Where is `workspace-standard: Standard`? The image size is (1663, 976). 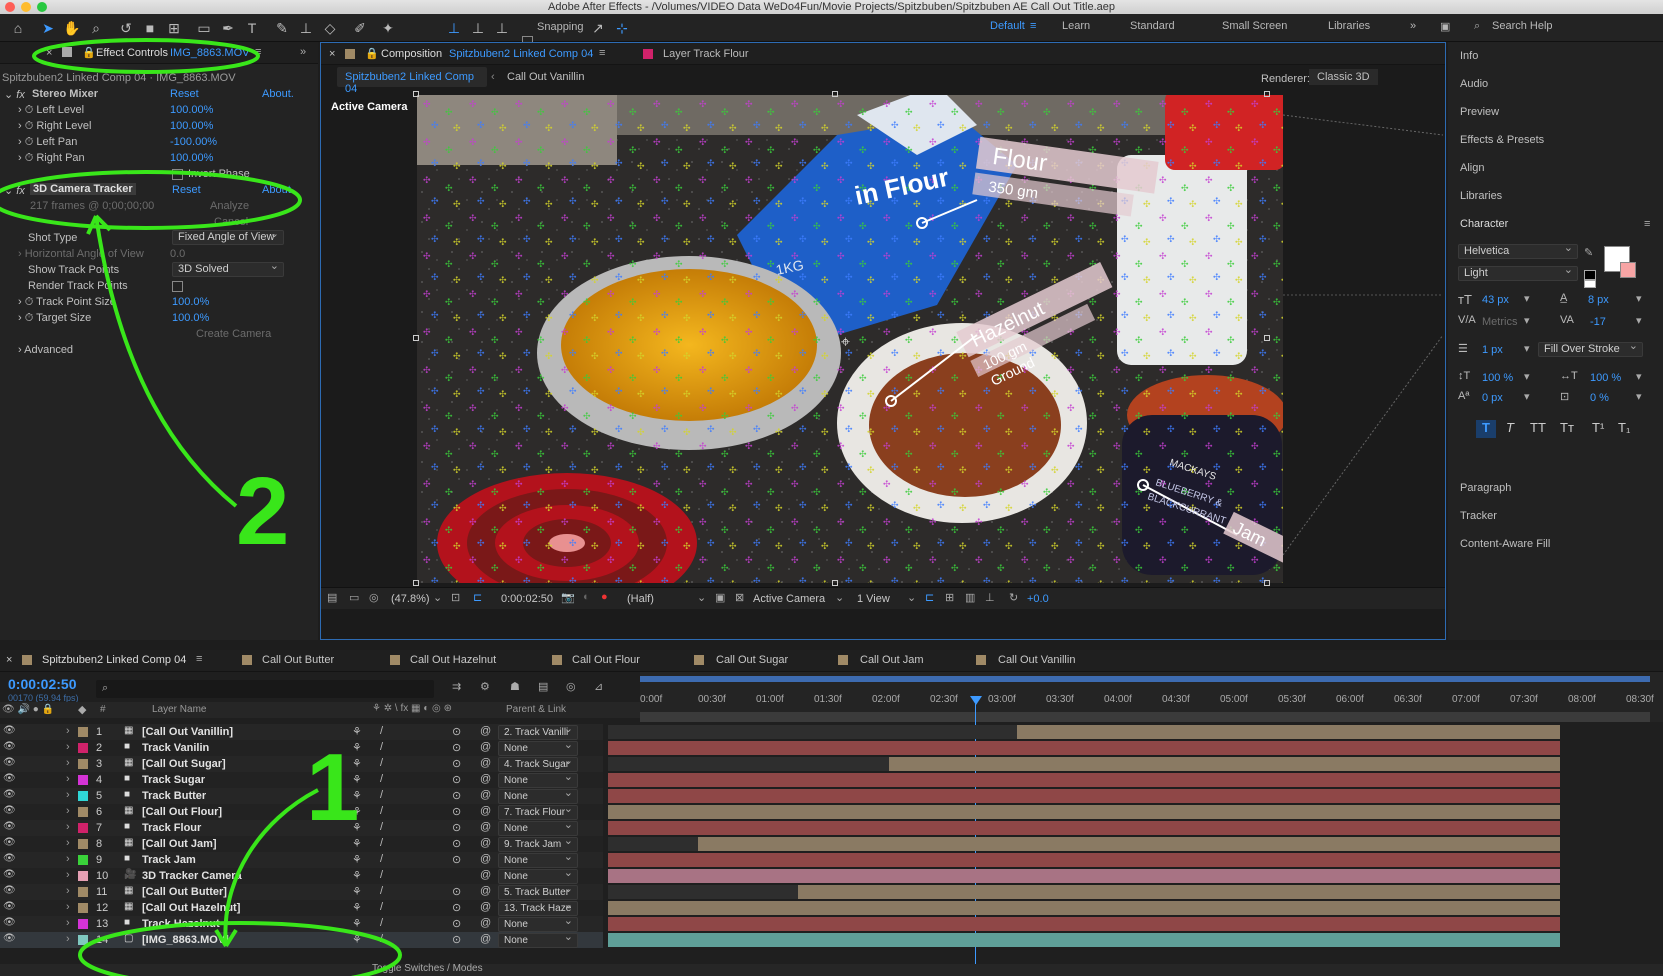
workspace-standard: Standard is located at coordinates (1152, 26).